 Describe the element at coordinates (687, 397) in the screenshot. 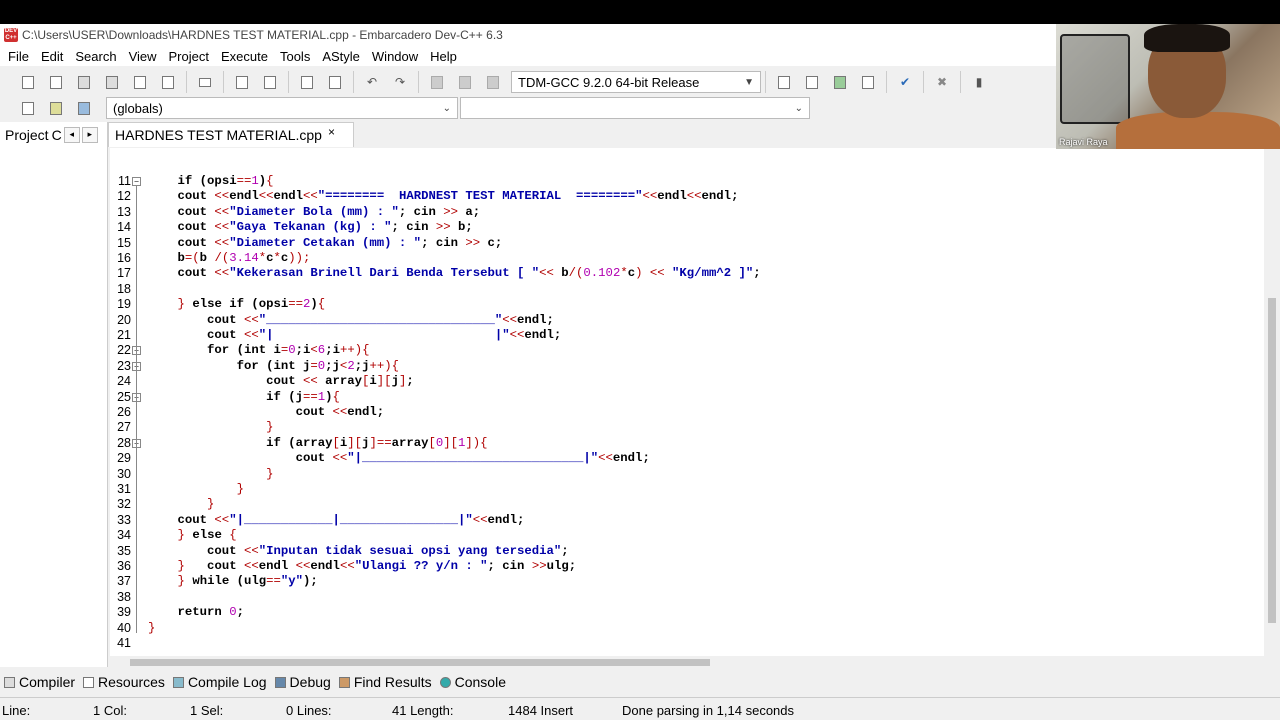

I see `code-line: 25− if (j==1){` at that location.